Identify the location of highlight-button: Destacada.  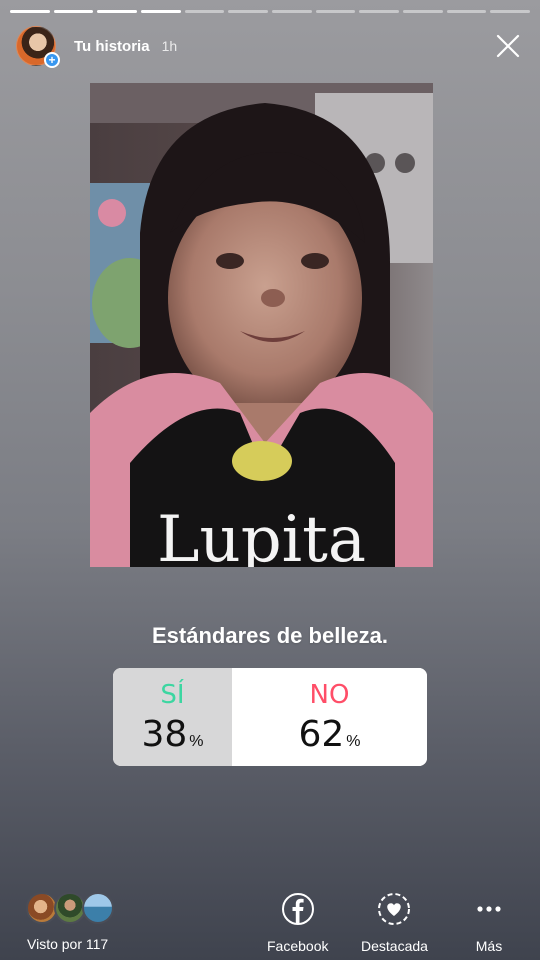
(394, 923).